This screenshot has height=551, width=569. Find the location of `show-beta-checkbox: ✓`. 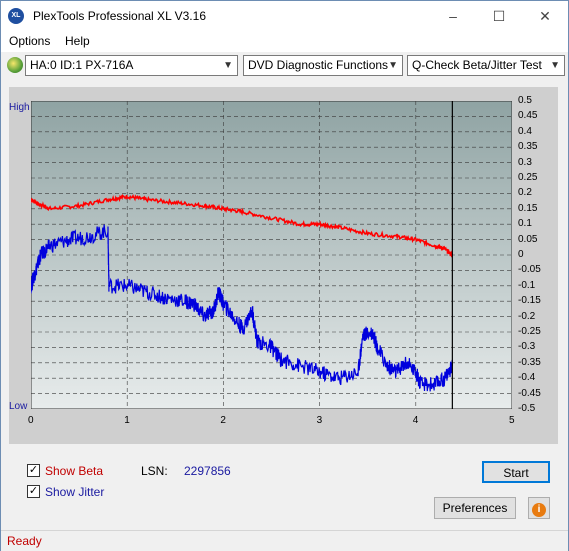

show-beta-checkbox: ✓ is located at coordinates (33, 470).